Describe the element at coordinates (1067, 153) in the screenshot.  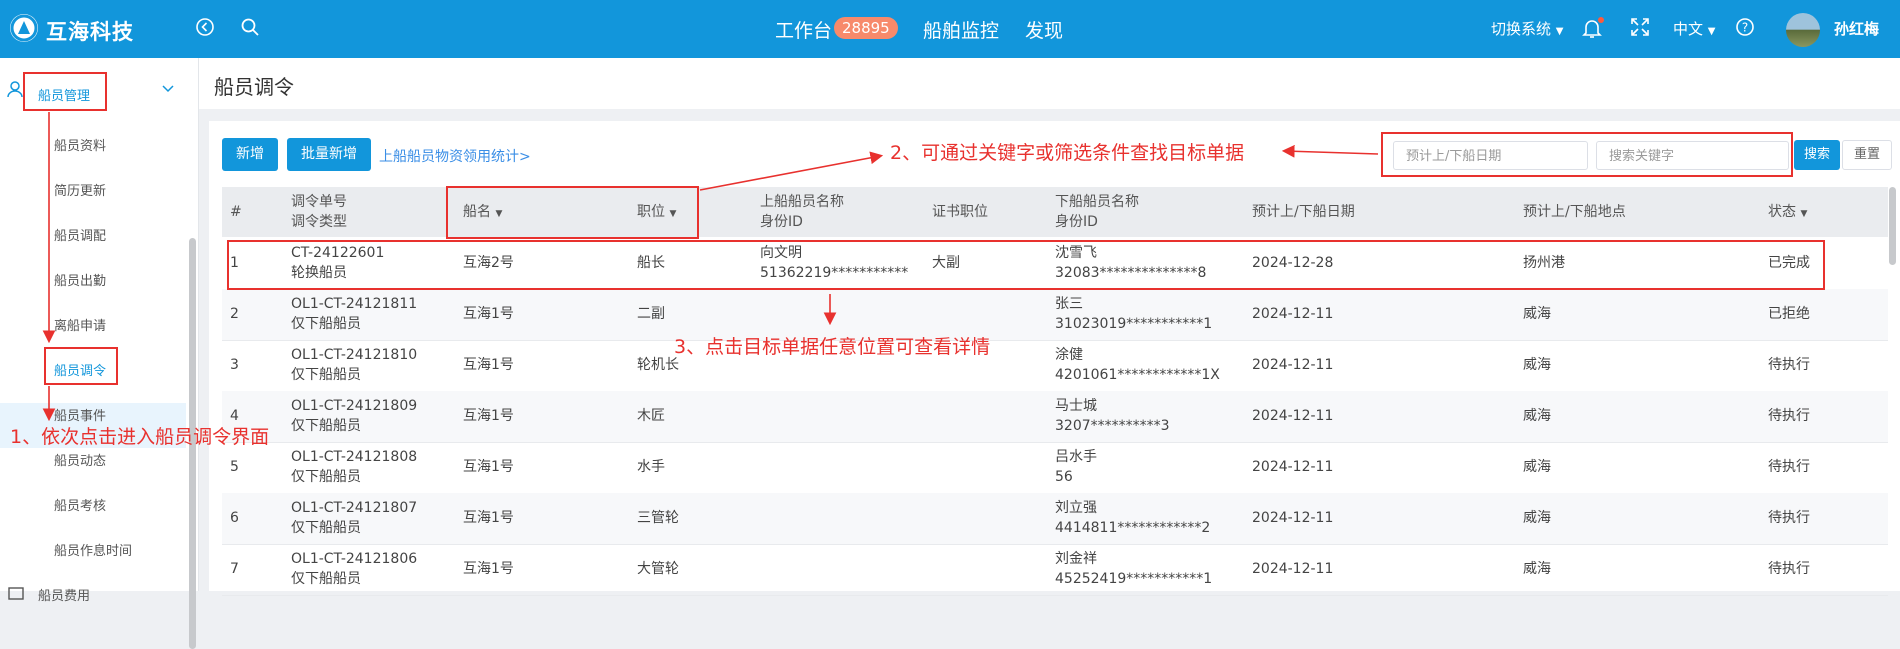
I see `annotation-step-2: 2、可通过关键字或筛选条件查找目标单据` at that location.